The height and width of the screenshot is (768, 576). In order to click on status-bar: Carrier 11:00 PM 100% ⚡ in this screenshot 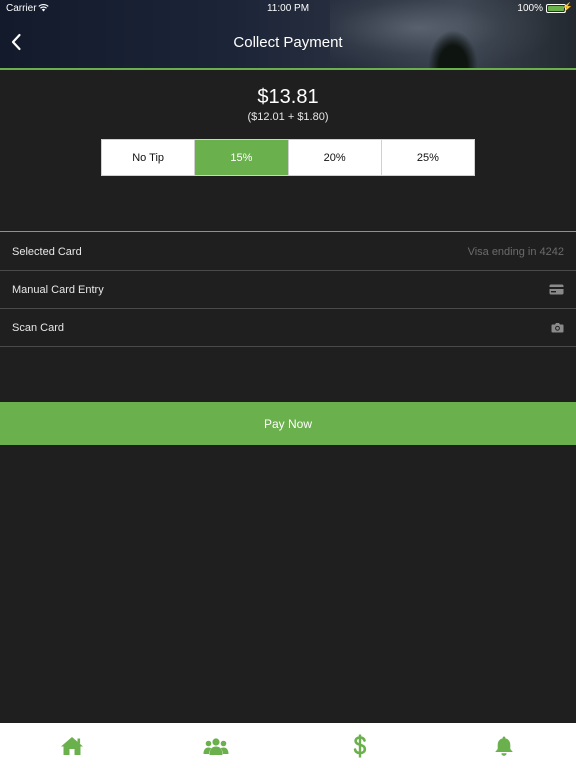, I will do `click(288, 8)`.